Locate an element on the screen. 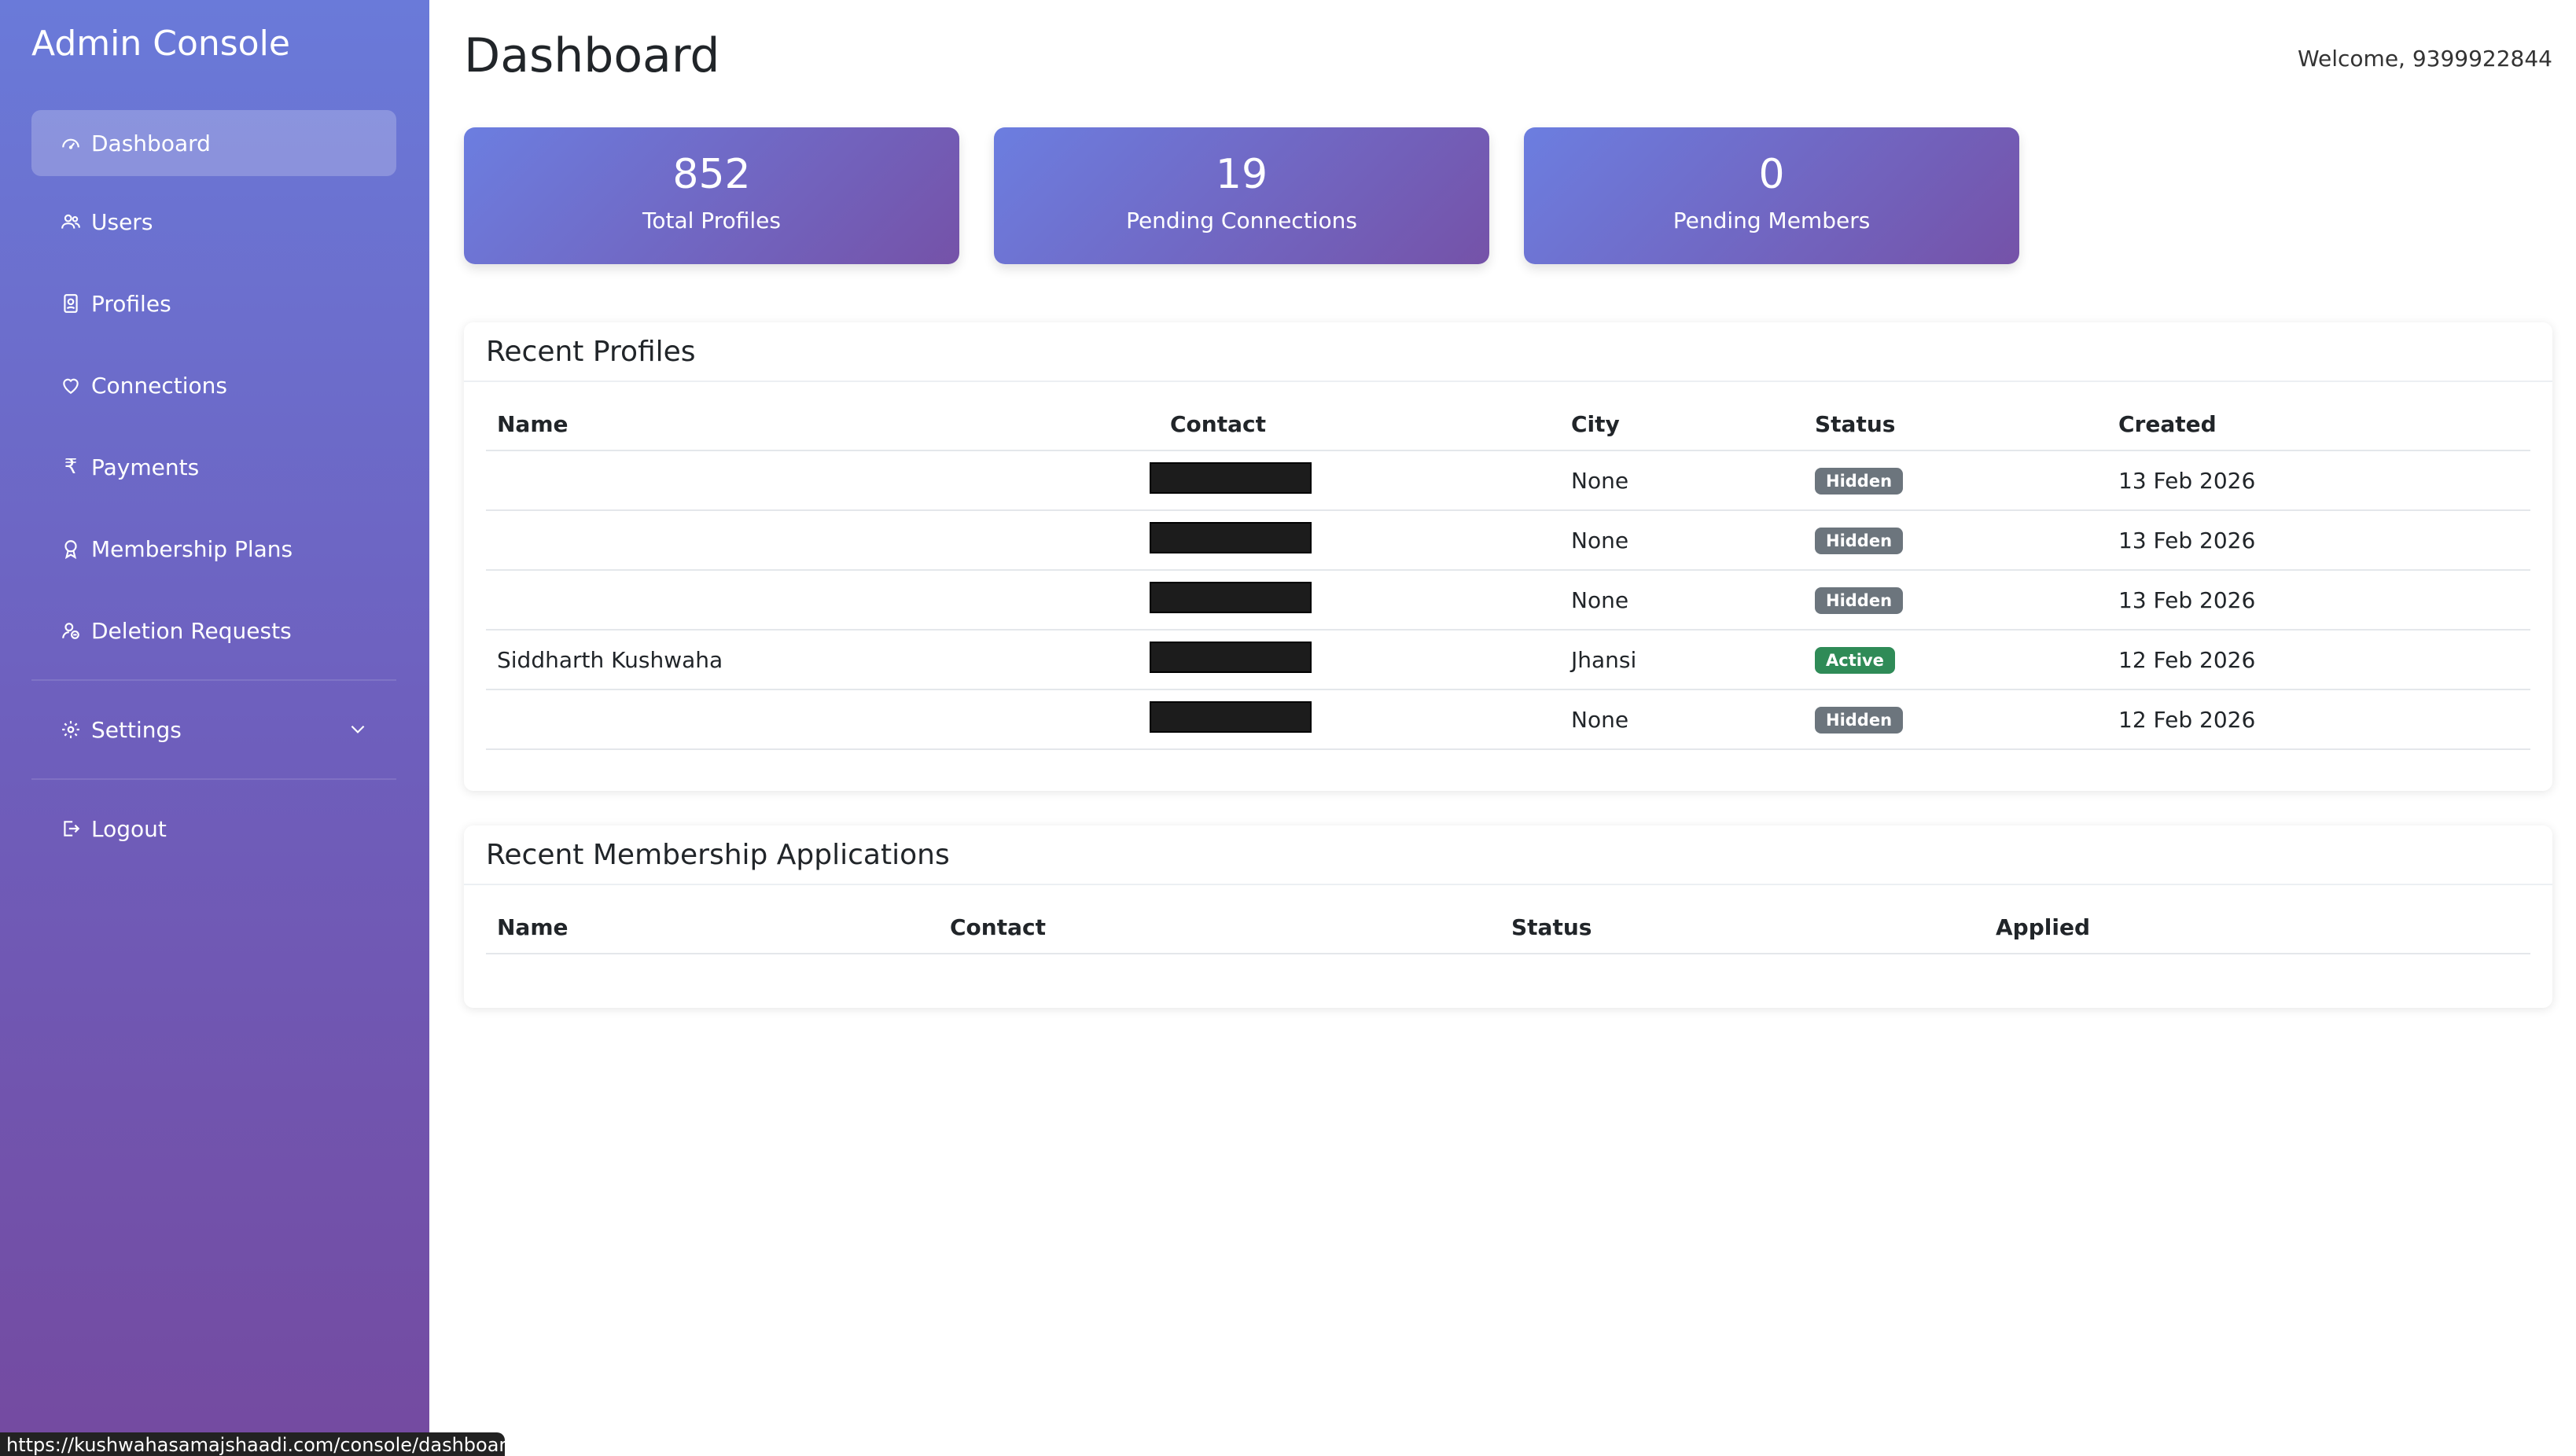  stat-card-pending-connections: 19 Pending Connections is located at coordinates (1241, 195).